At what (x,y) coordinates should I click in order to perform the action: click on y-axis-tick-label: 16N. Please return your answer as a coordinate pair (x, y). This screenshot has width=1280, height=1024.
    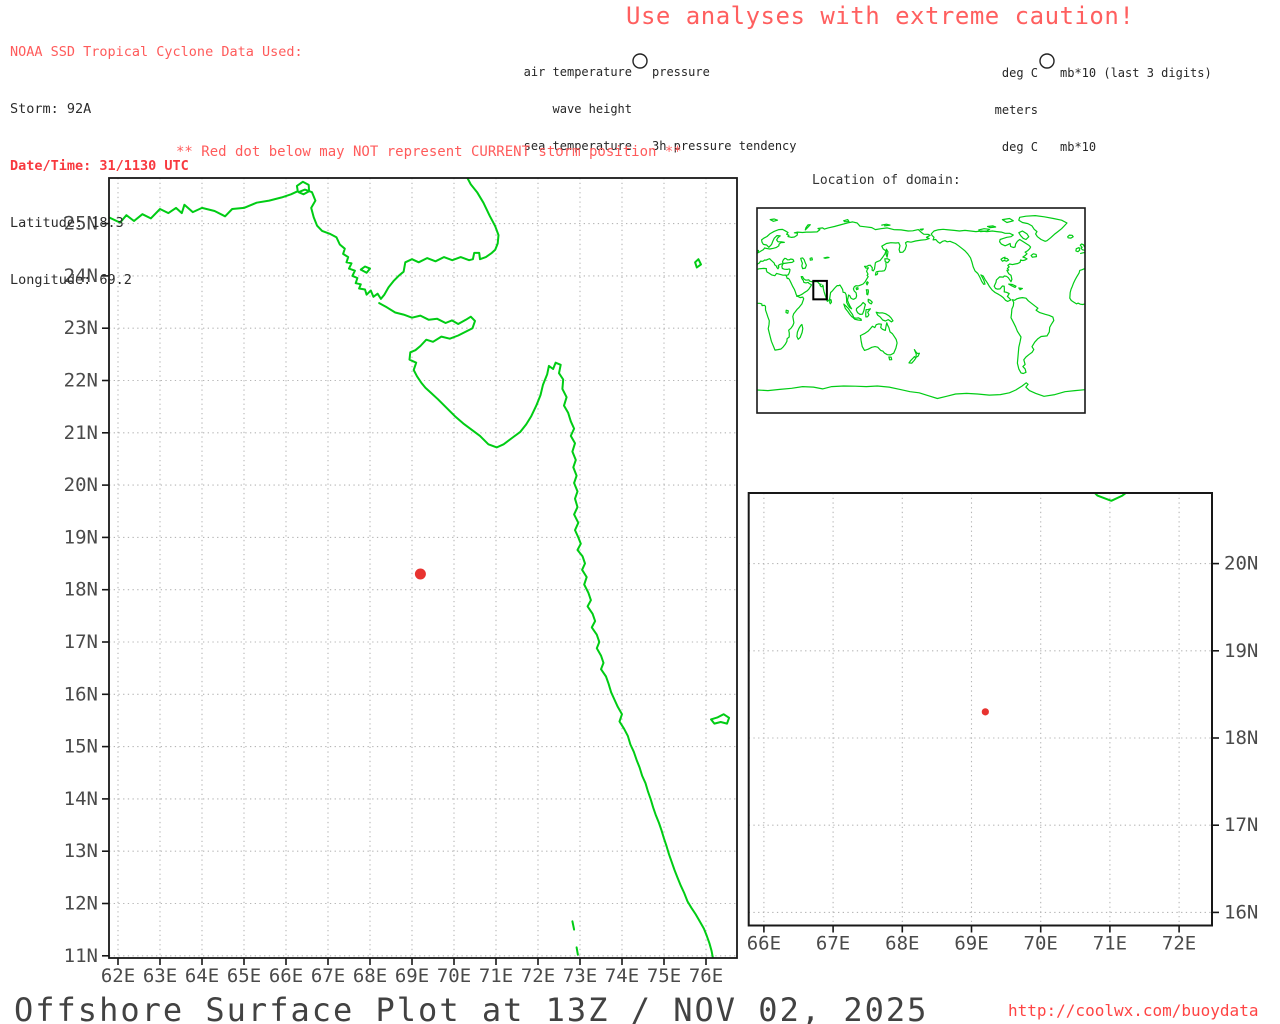
    Looking at the image, I should click on (1241, 912).